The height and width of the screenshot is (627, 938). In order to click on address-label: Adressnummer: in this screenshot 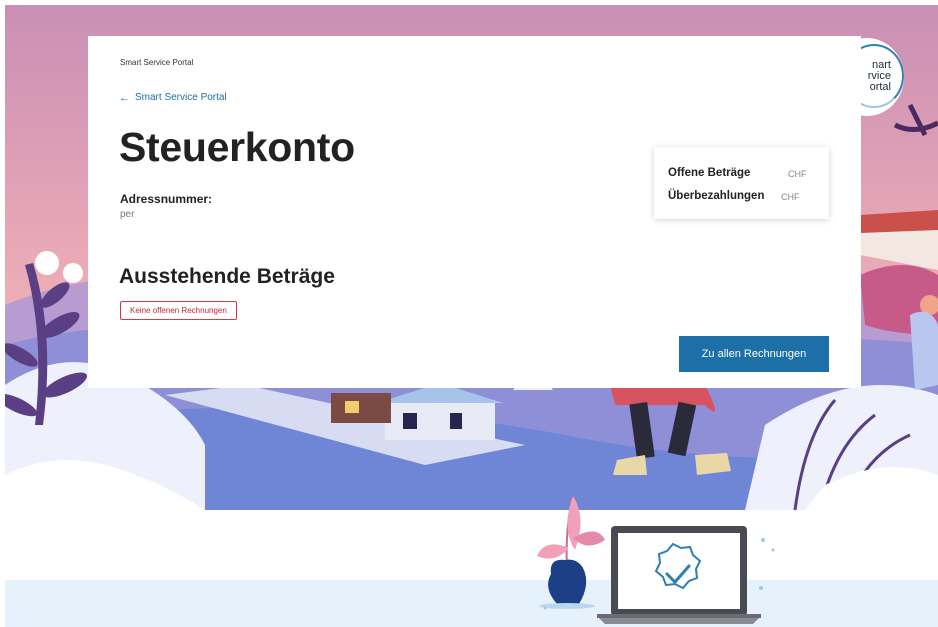, I will do `click(166, 199)`.